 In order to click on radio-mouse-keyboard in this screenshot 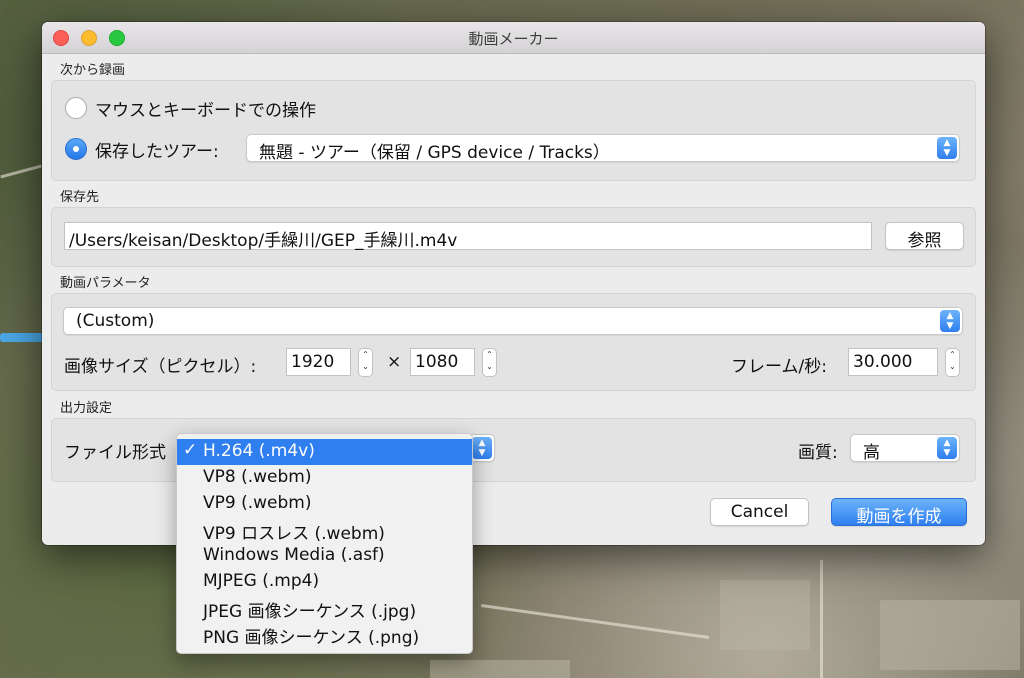, I will do `click(76, 108)`.